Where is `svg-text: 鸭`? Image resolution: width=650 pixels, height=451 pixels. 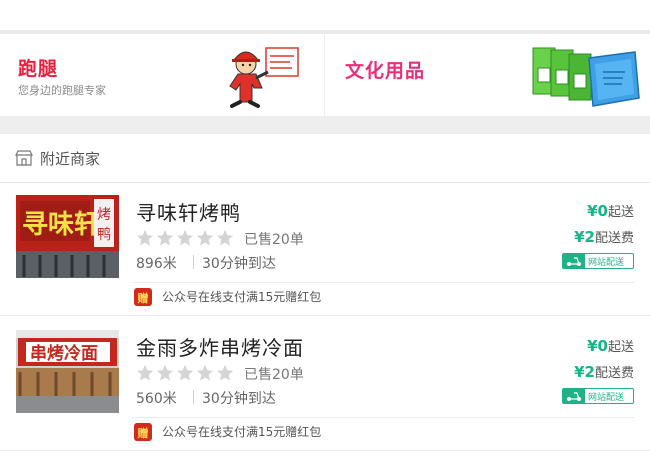 svg-text: 鸭 is located at coordinates (104, 235).